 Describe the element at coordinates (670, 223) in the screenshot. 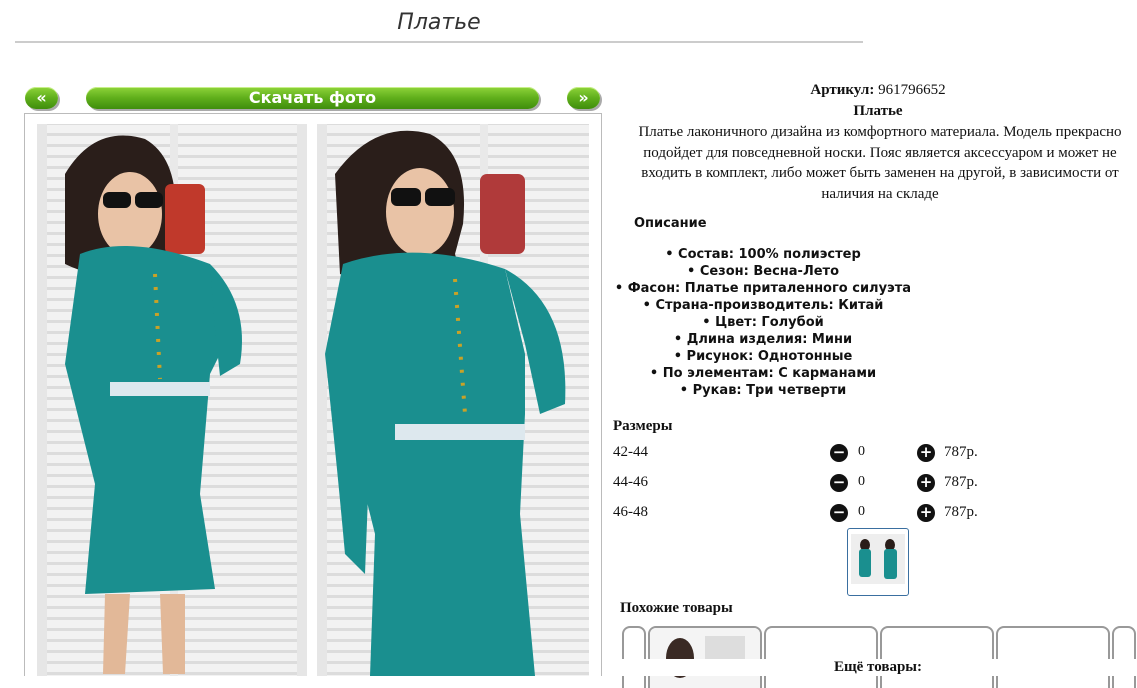

I see `description-heading: Описание` at that location.